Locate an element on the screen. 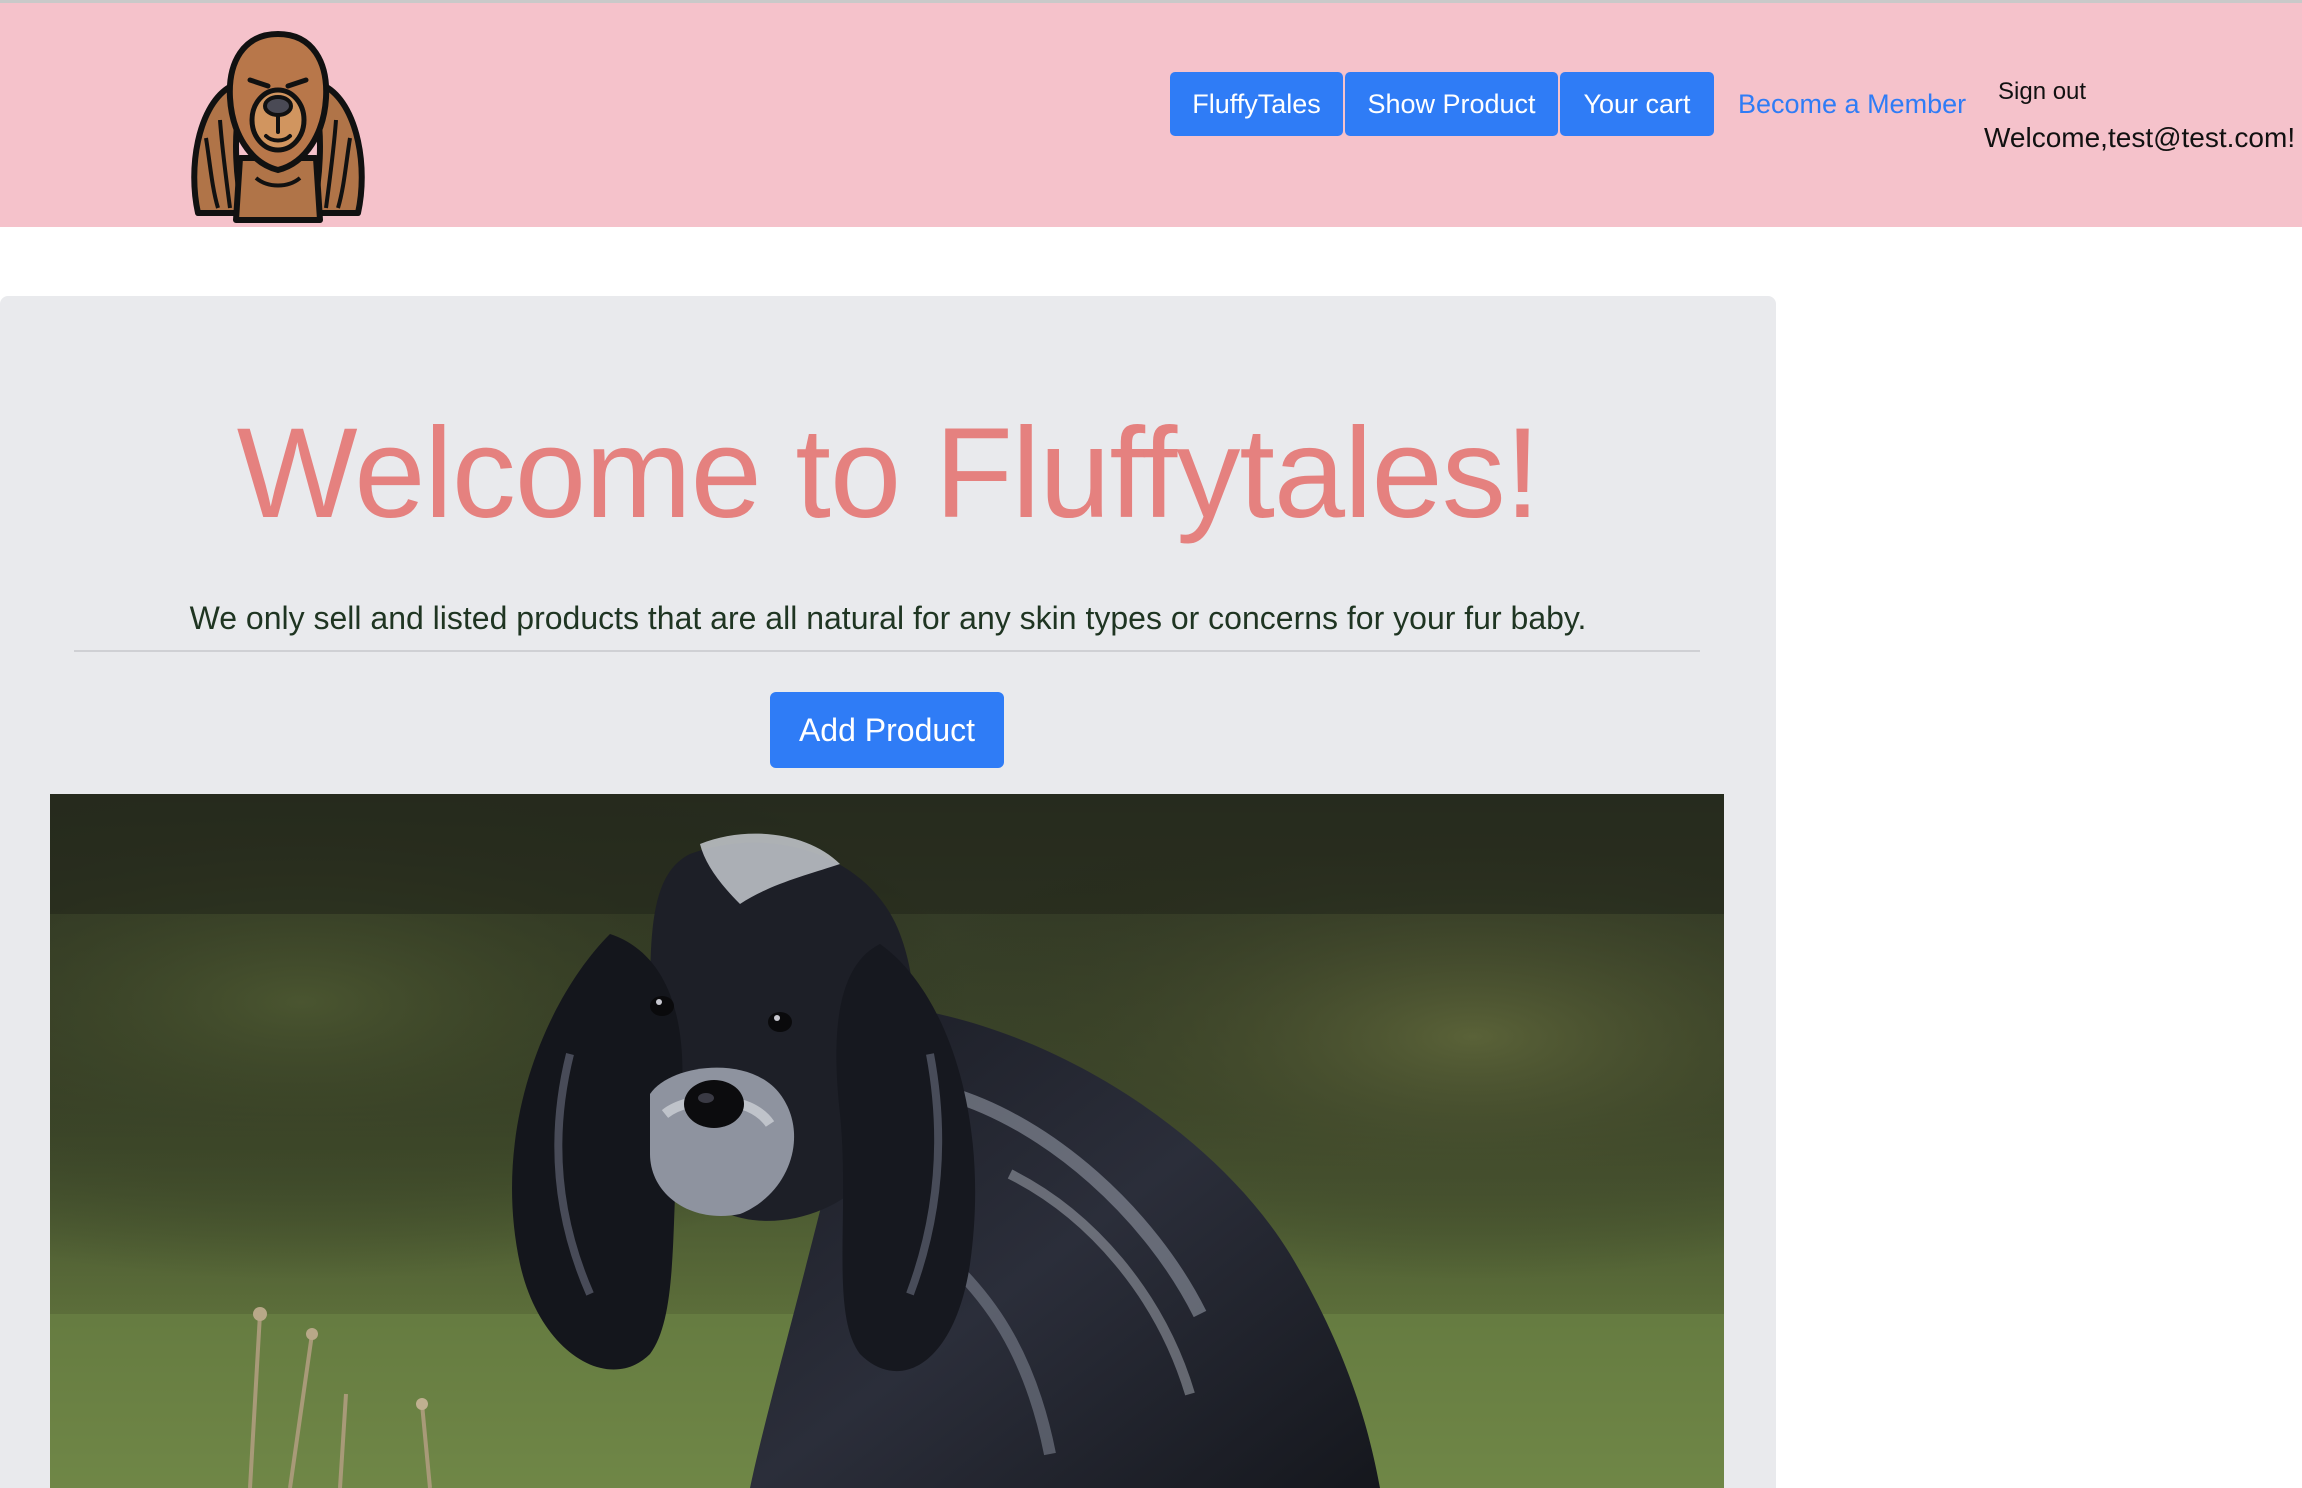 The image size is (2302, 1488). nav-fluffytales-button: FluffyTales is located at coordinates (1256, 104).